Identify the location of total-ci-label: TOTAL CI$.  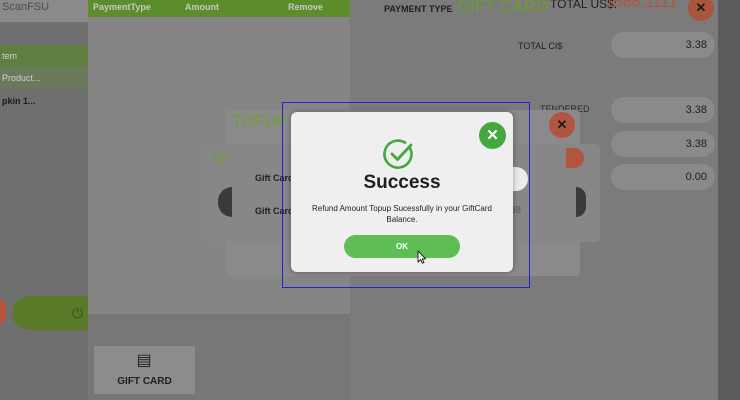
(540, 46).